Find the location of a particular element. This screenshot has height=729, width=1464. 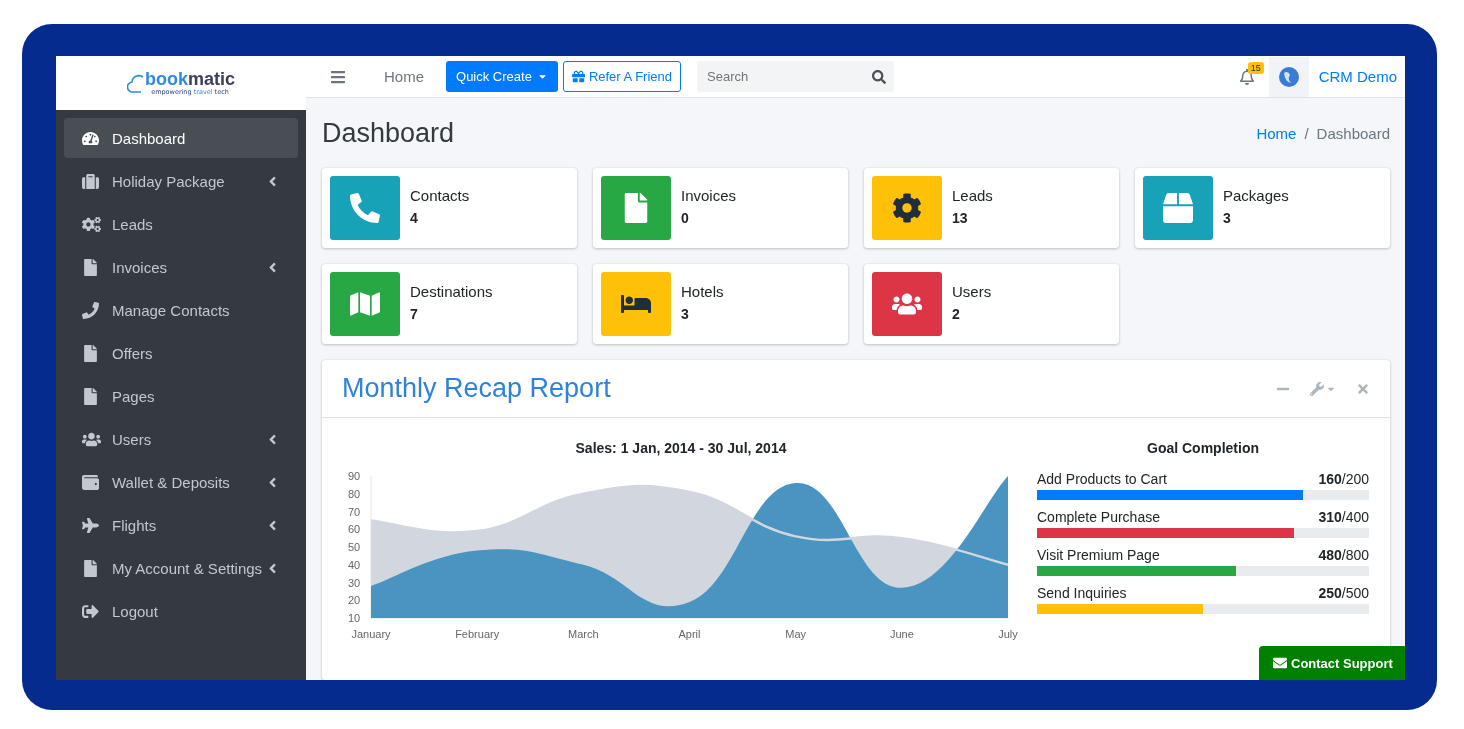

nav-item: Wallet & Deposits is located at coordinates (181, 482).